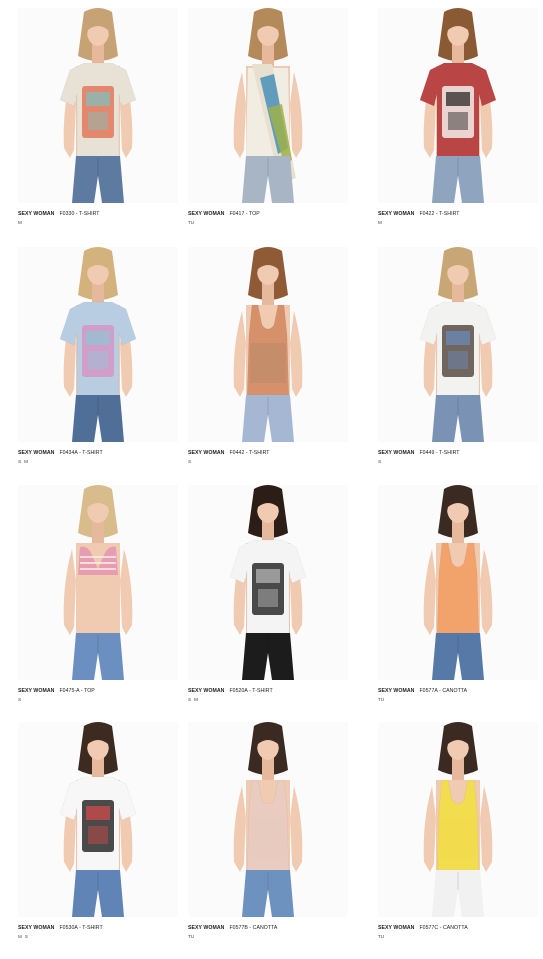 The image size is (543, 959). I want to click on product-code: F0577A - CANOTTA, so click(443, 691).